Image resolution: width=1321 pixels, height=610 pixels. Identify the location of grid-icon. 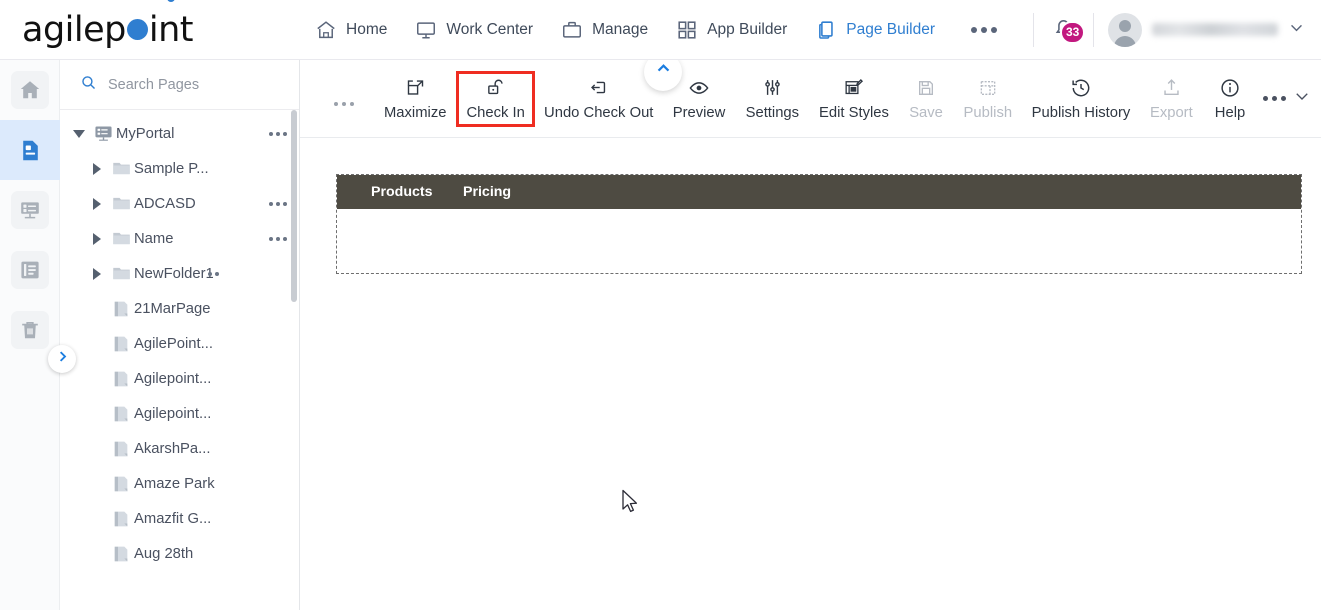
(687, 30).